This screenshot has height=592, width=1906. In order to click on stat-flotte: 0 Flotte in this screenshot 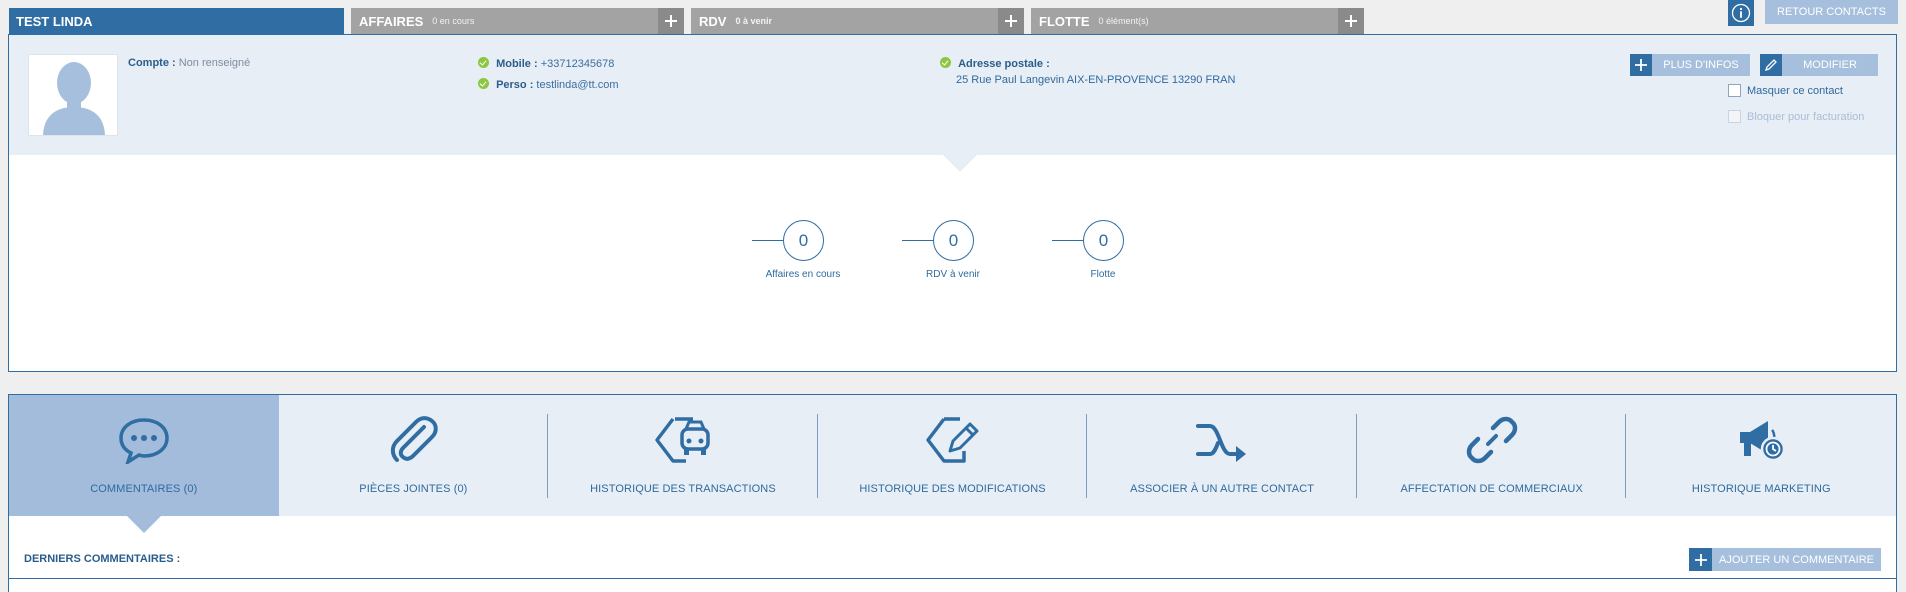, I will do `click(1103, 250)`.